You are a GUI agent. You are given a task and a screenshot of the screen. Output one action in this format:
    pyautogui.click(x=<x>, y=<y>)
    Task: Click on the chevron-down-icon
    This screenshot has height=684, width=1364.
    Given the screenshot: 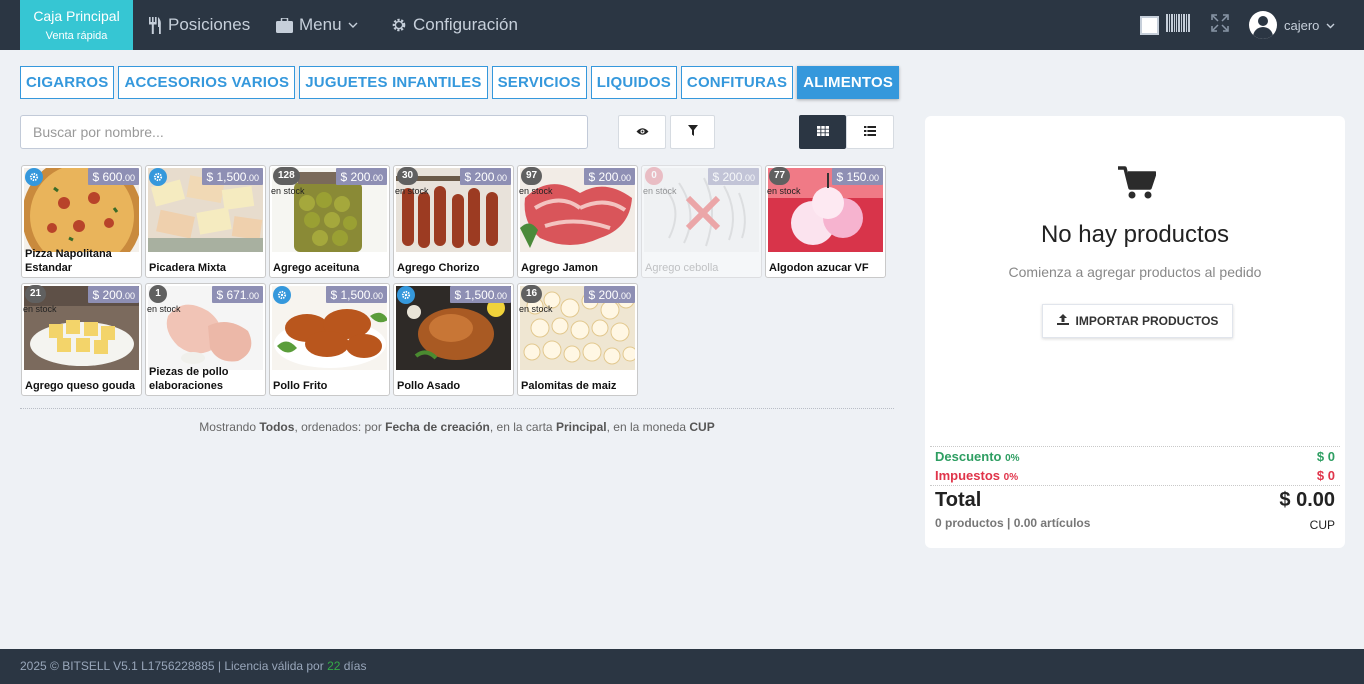 What is the action you would take?
    pyautogui.click(x=353, y=25)
    